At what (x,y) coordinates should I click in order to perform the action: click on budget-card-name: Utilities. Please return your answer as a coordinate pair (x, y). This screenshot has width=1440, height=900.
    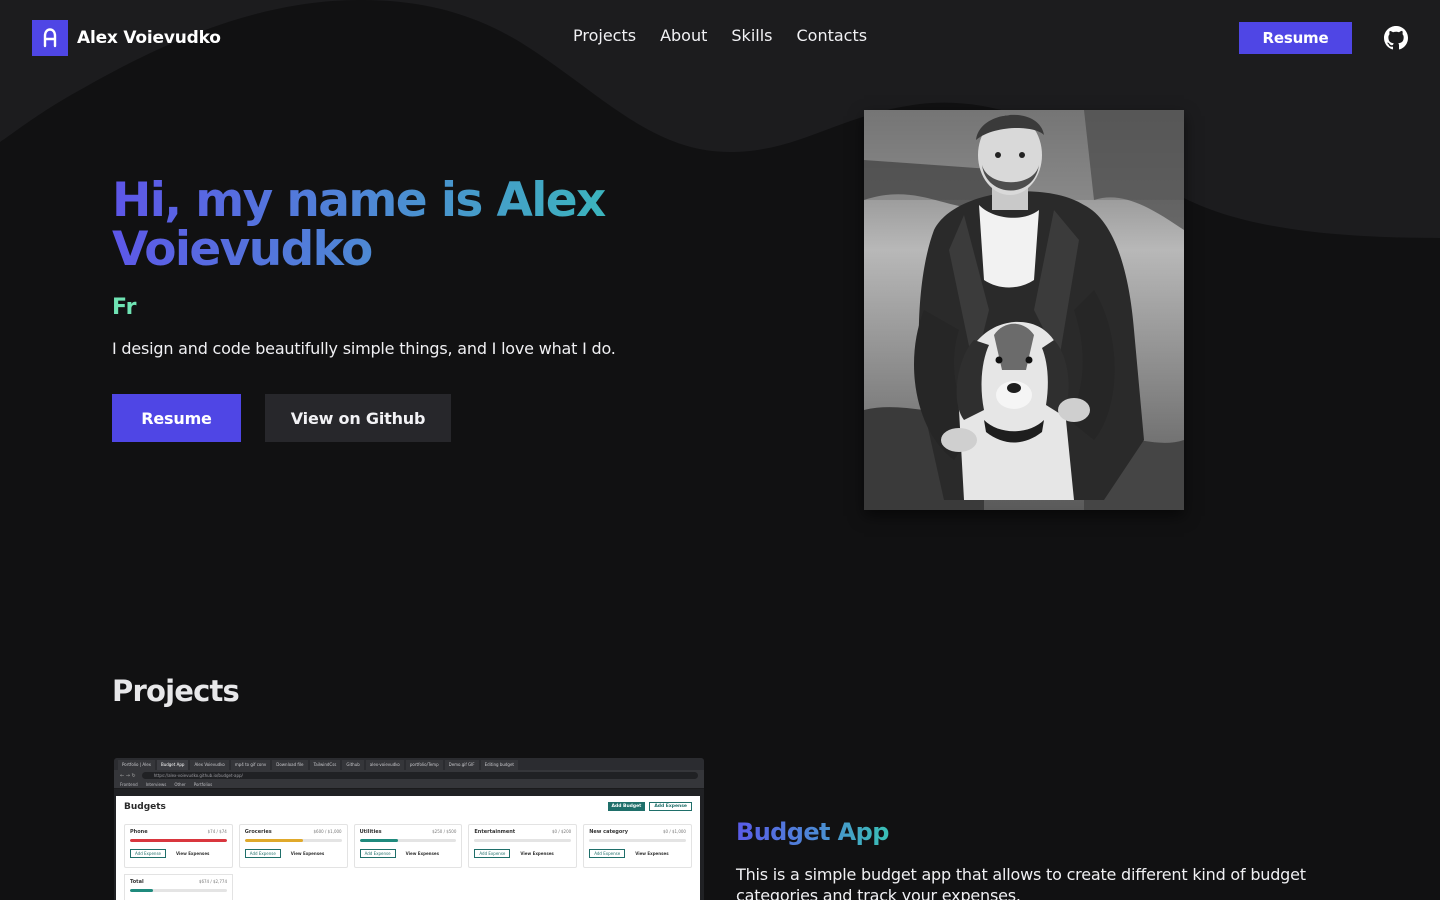
    Looking at the image, I should click on (370, 832).